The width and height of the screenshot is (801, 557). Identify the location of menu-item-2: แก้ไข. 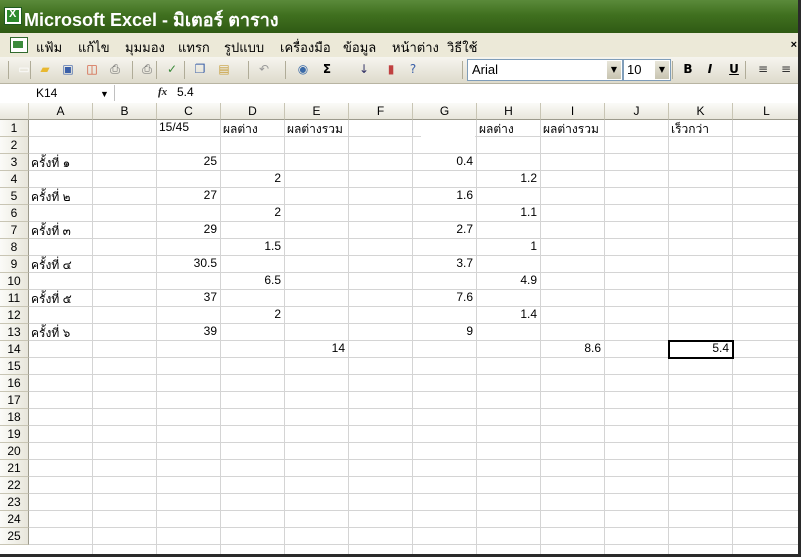
(94, 47).